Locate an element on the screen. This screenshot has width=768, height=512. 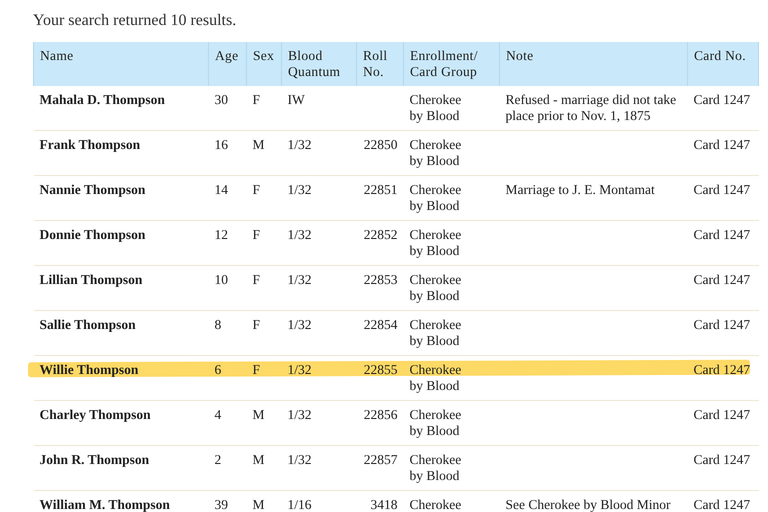
name-cell: William M. Thompson is located at coordinates (105, 504).